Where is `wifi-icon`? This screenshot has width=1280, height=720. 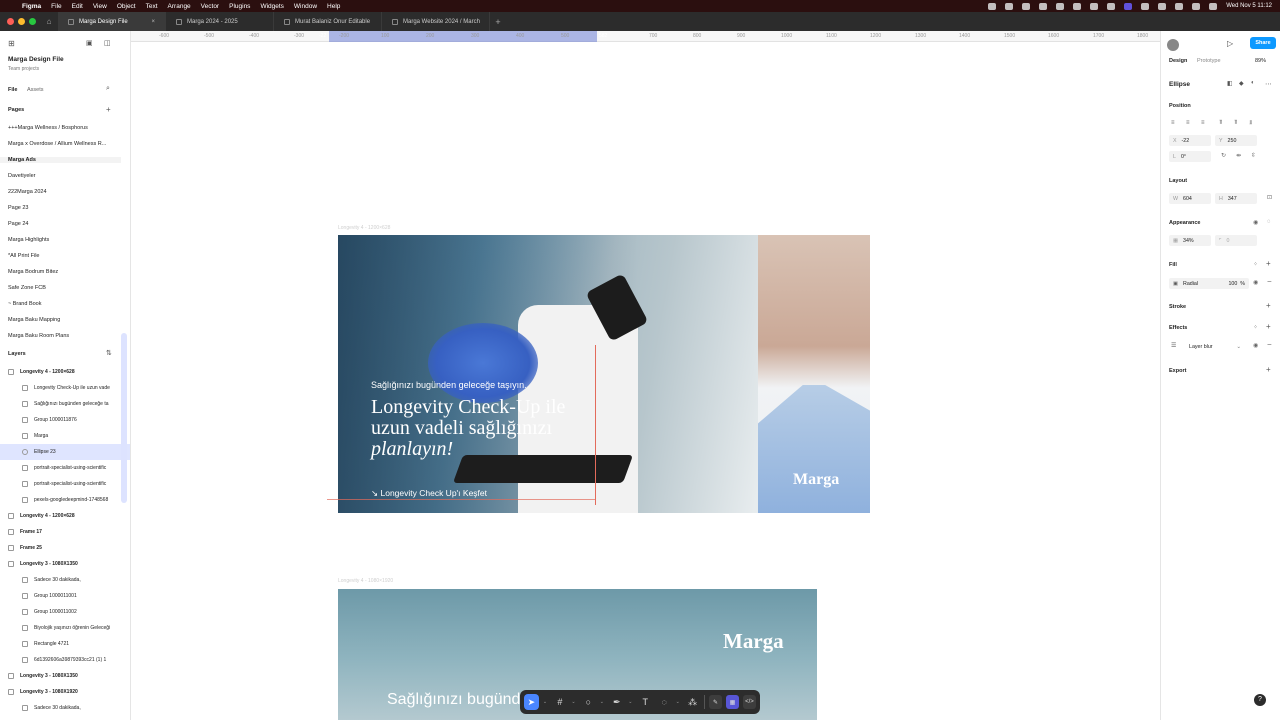
wifi-icon is located at coordinates (1179, 6).